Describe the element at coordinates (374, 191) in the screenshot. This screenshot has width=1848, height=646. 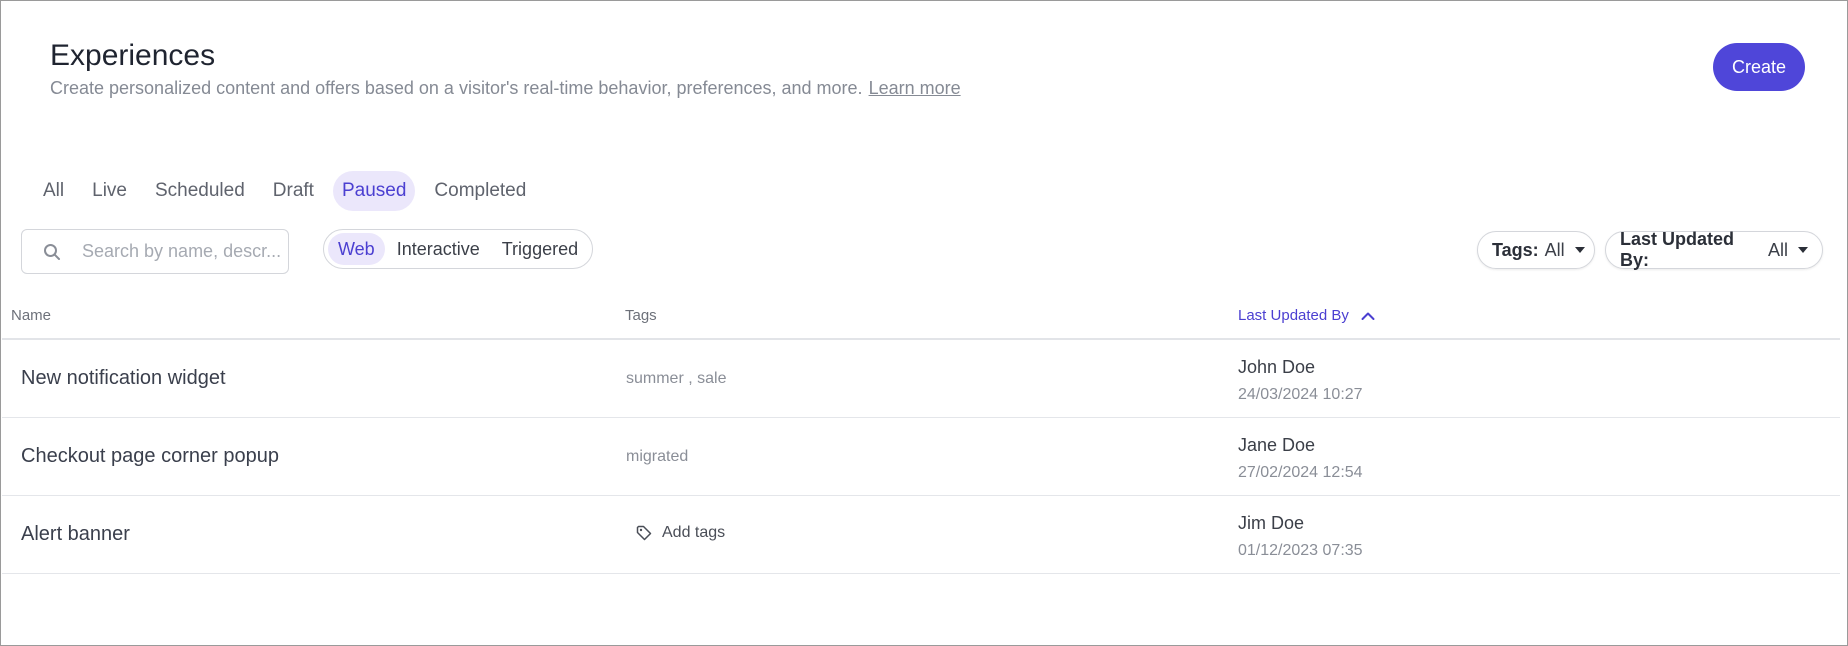
I see `tab-paused: Paused` at that location.